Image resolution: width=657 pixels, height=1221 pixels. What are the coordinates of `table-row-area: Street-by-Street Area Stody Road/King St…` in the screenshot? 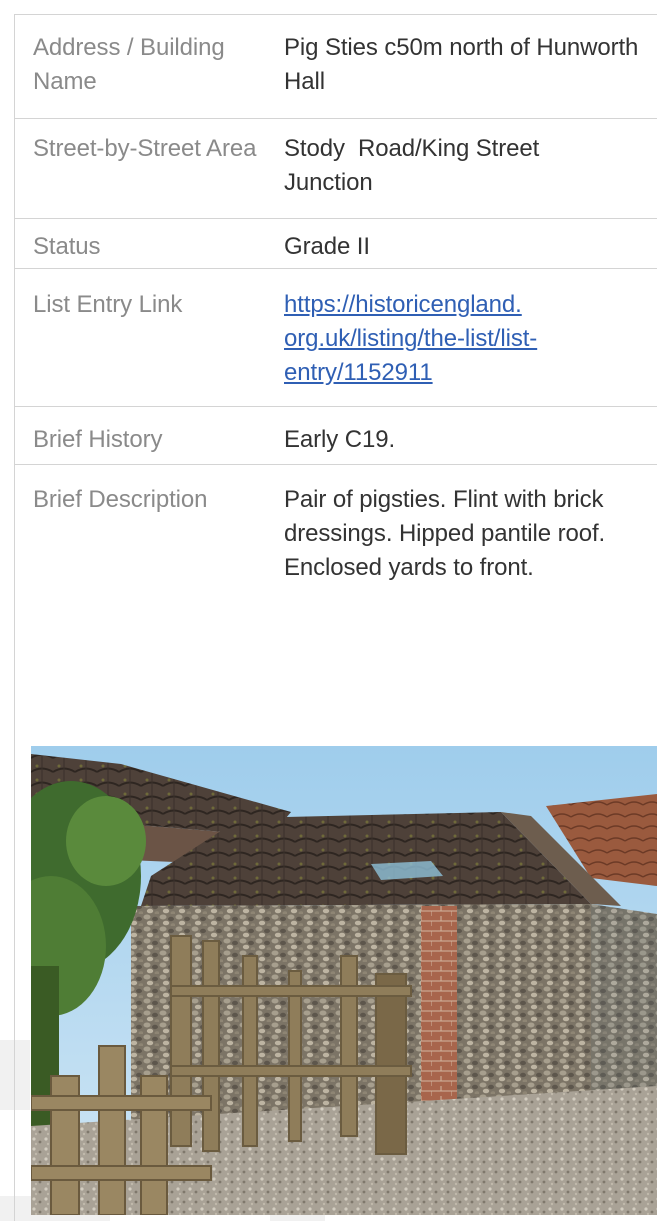 It's located at (335, 169).